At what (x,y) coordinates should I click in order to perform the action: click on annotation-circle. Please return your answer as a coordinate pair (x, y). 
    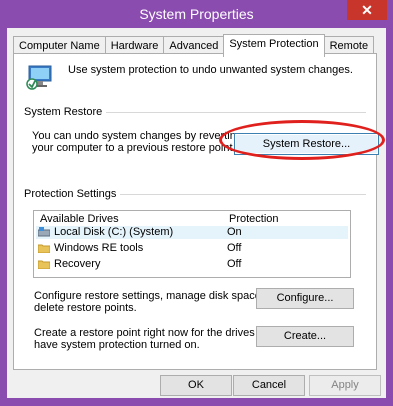
    Looking at the image, I should click on (302, 140).